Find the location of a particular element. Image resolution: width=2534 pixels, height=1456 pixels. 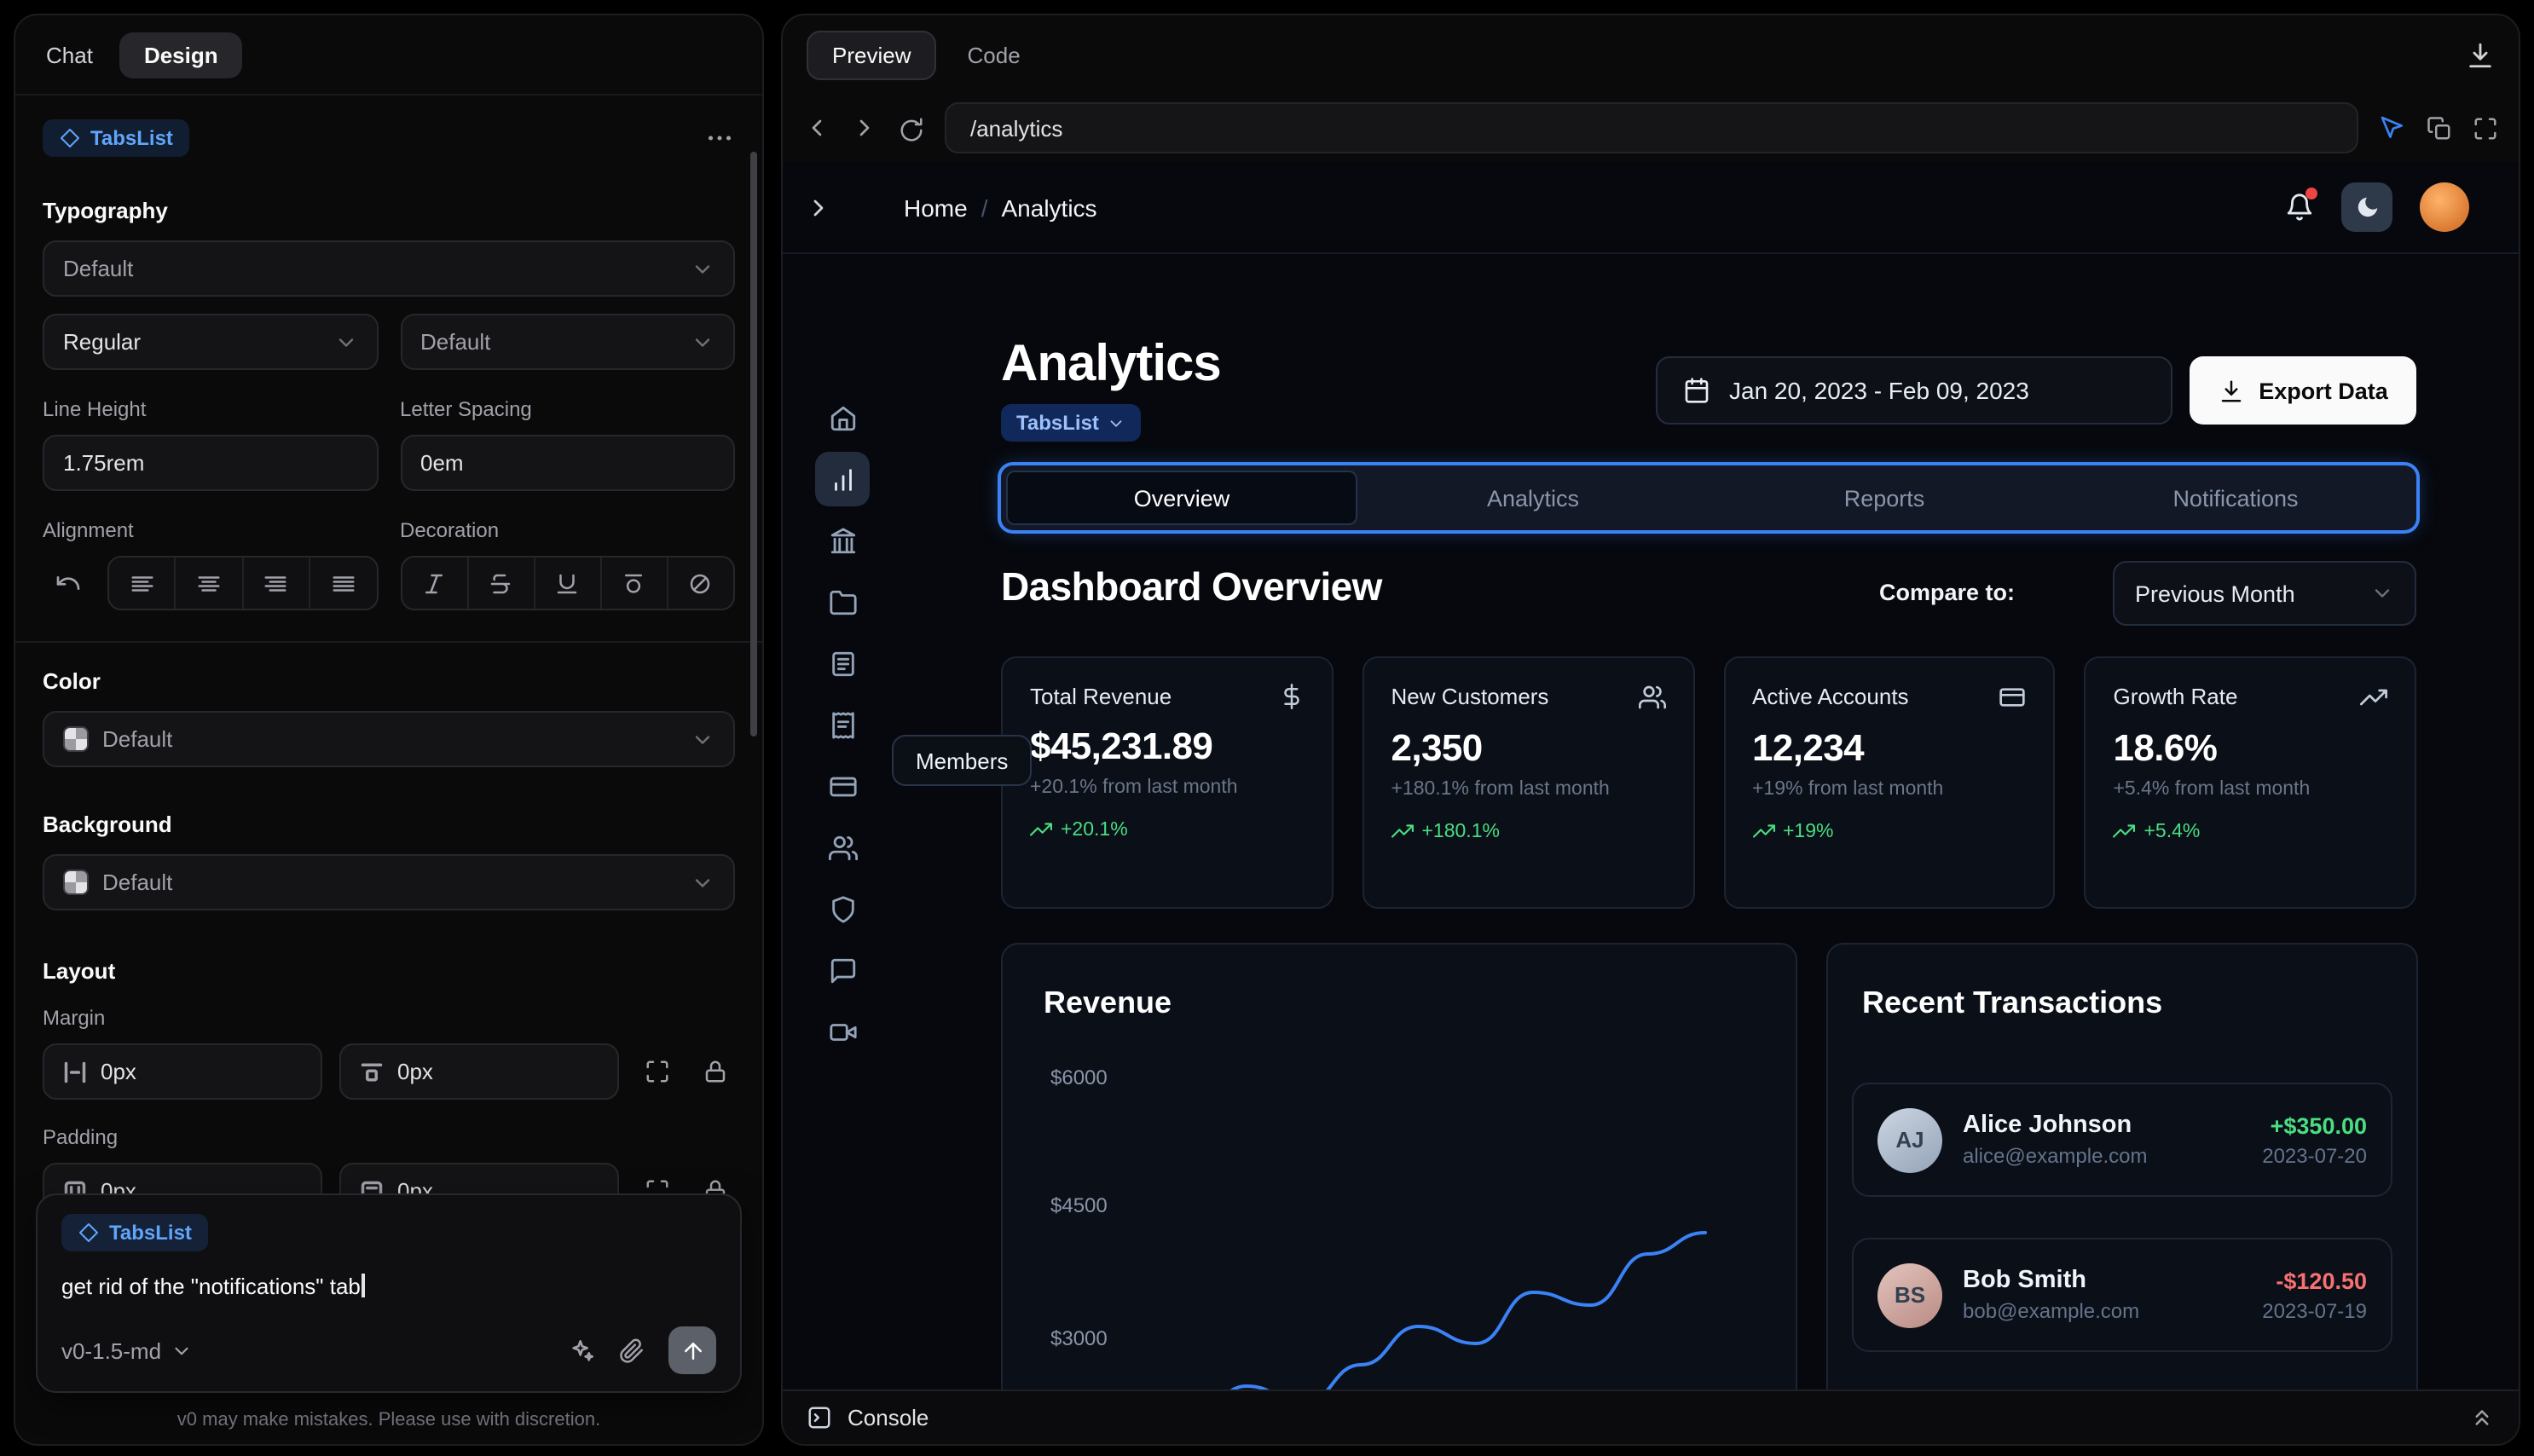

sidebar-analytics-icon is located at coordinates (842, 479).